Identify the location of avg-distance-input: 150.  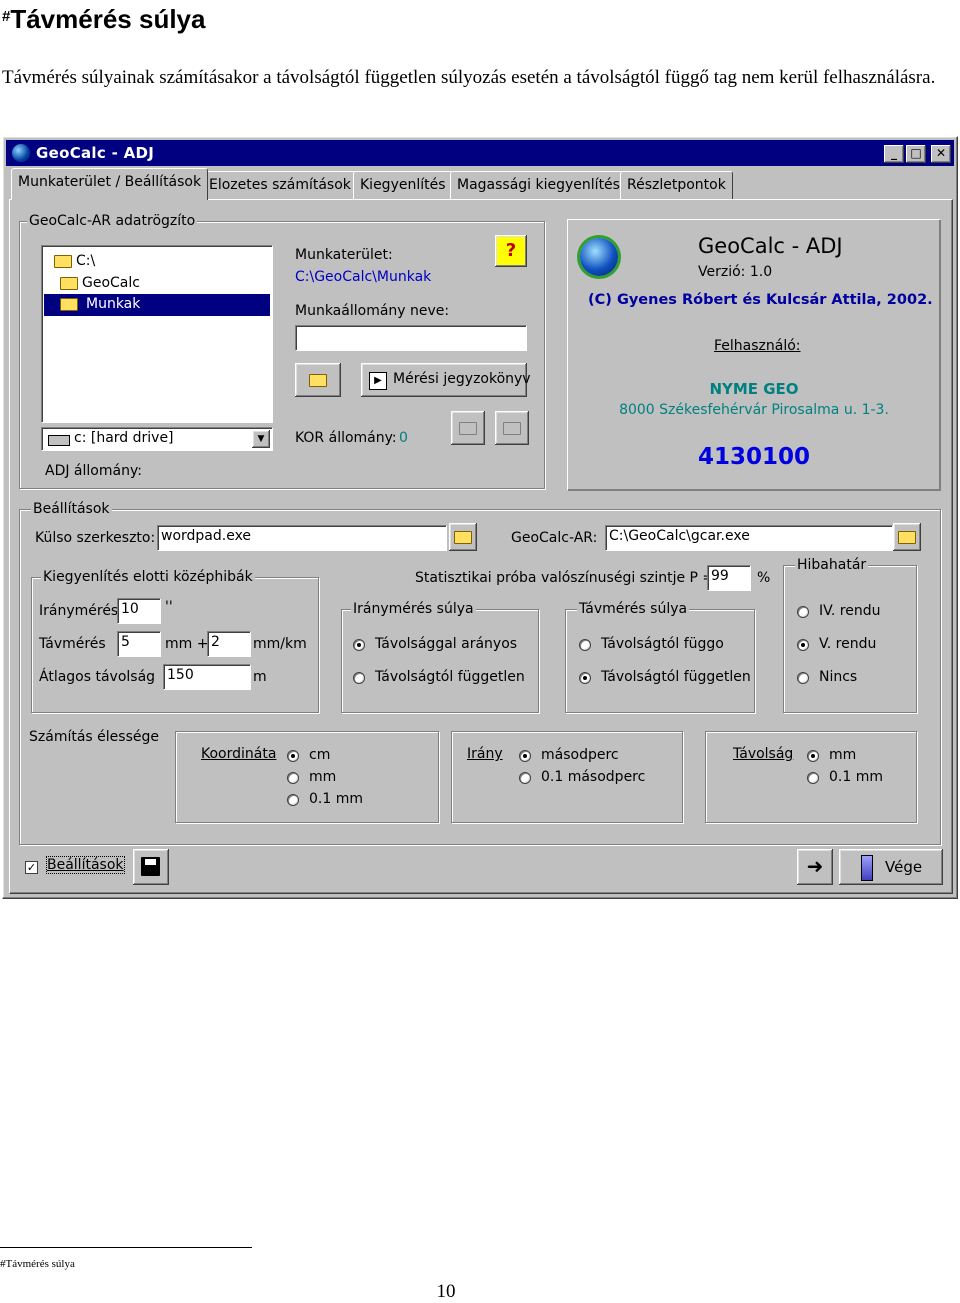
(207, 677).